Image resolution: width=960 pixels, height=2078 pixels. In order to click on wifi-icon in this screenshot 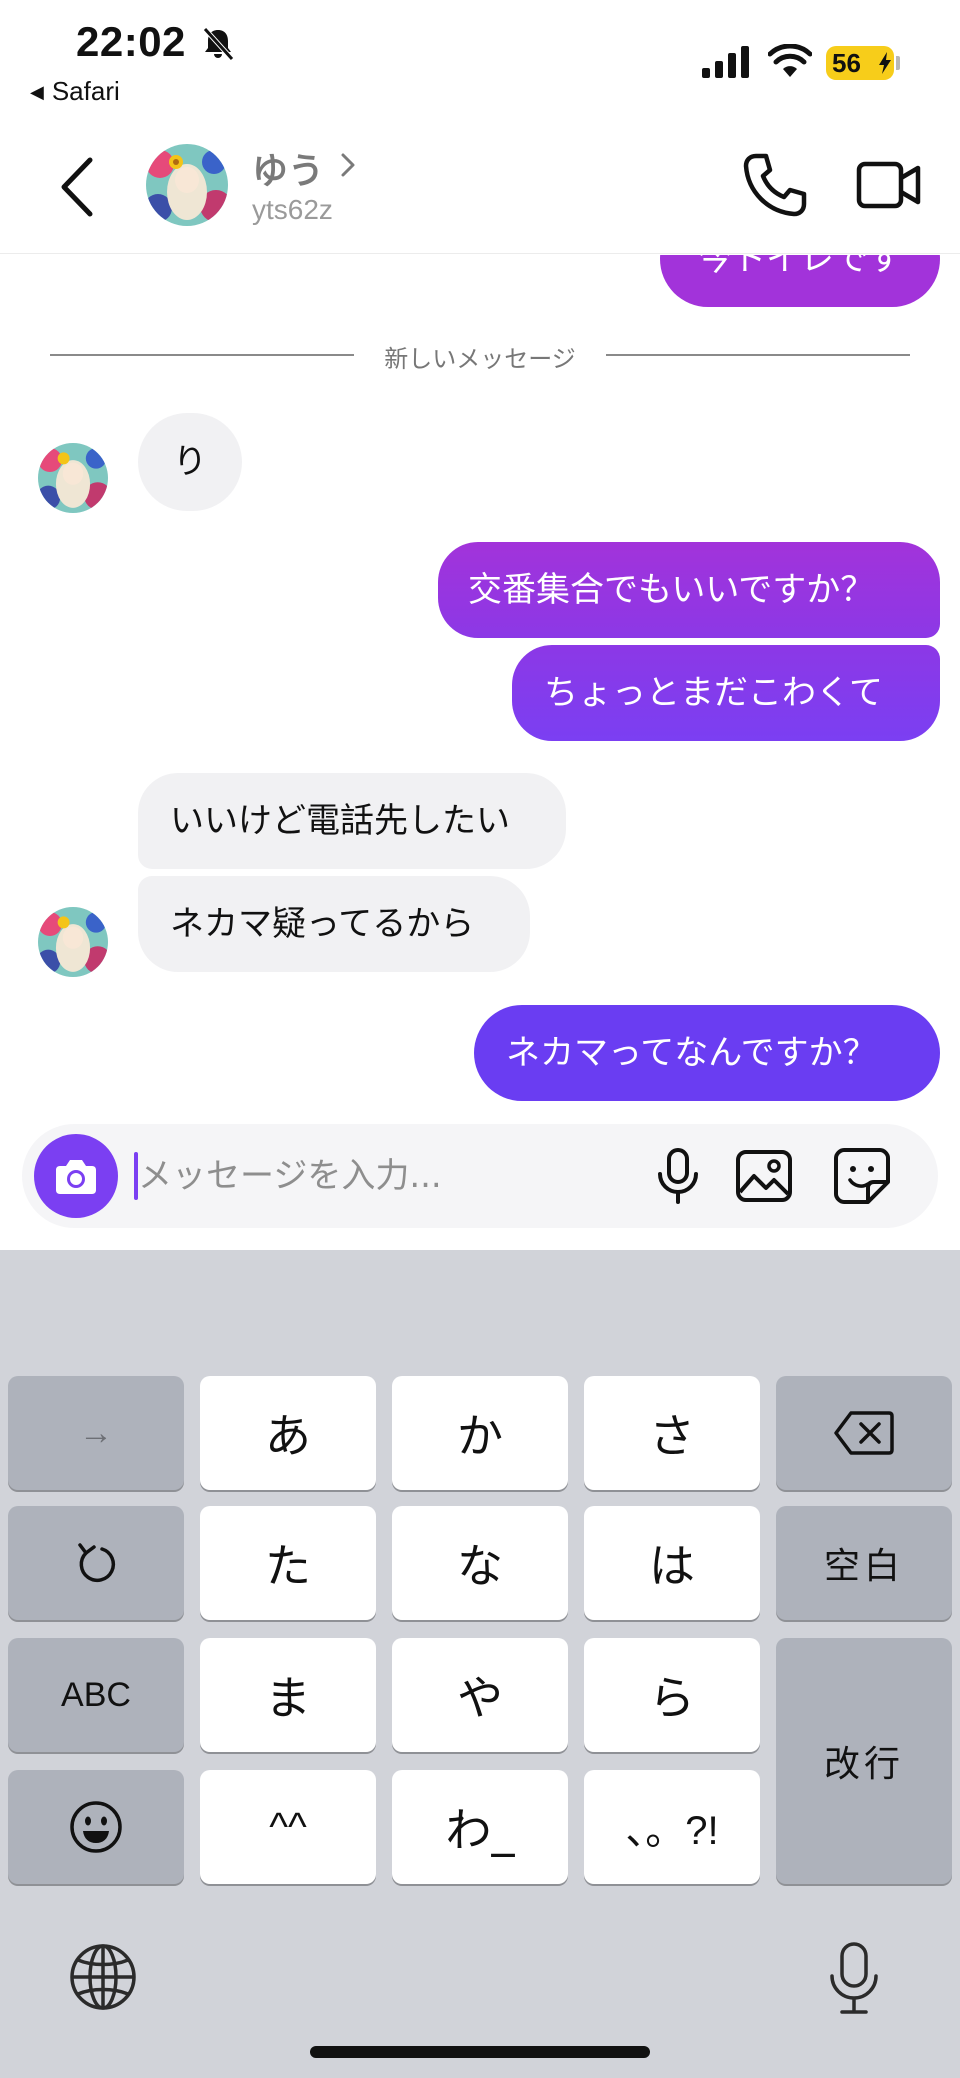, I will do `click(790, 60)`.